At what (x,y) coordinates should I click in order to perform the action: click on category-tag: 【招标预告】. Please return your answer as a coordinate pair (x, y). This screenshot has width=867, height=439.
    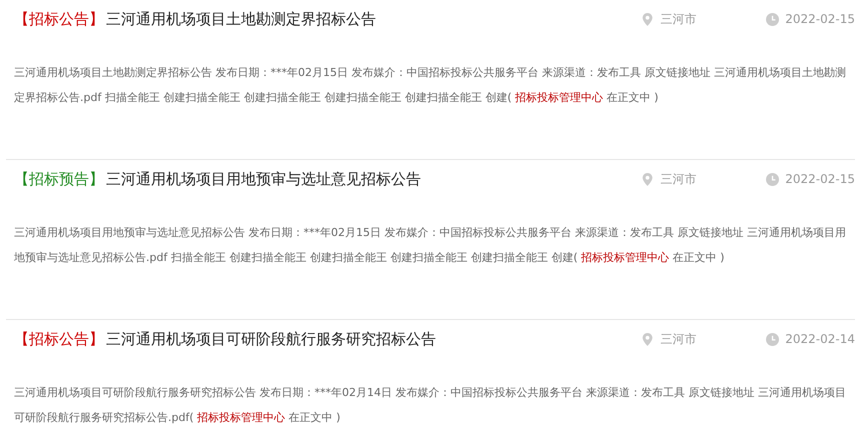
    Looking at the image, I should click on (59, 179).